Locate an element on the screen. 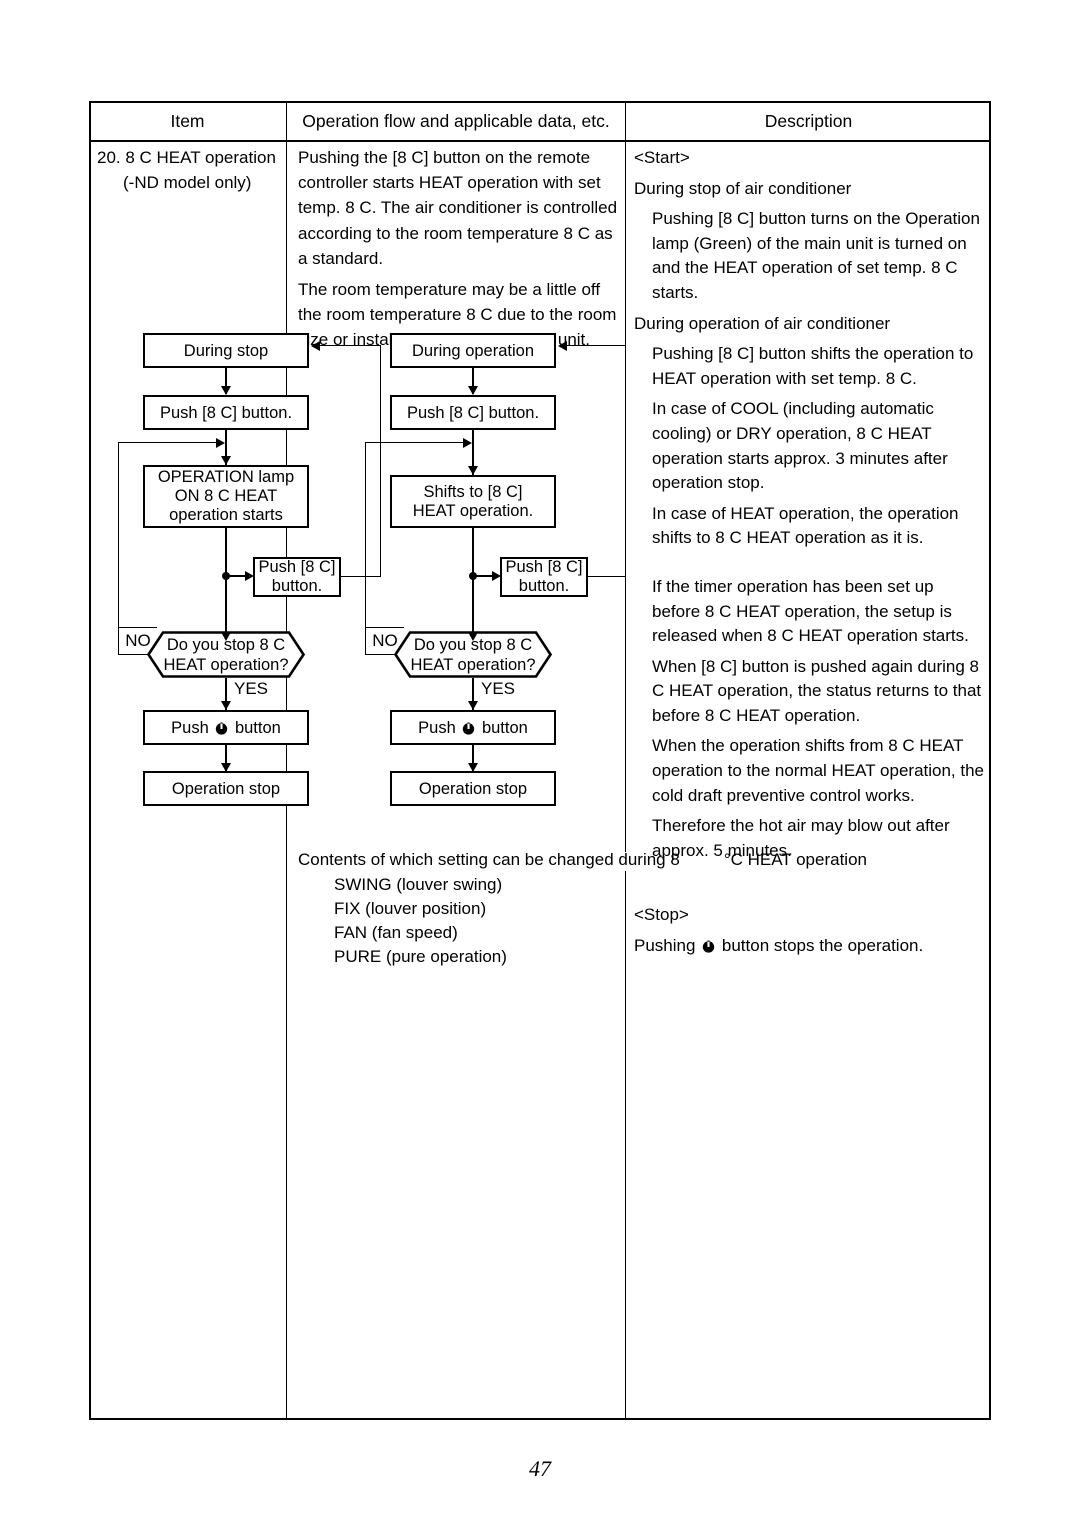 This screenshot has height=1525, width=1080. flow-right-push-again-line-2: button. is located at coordinates (544, 586).